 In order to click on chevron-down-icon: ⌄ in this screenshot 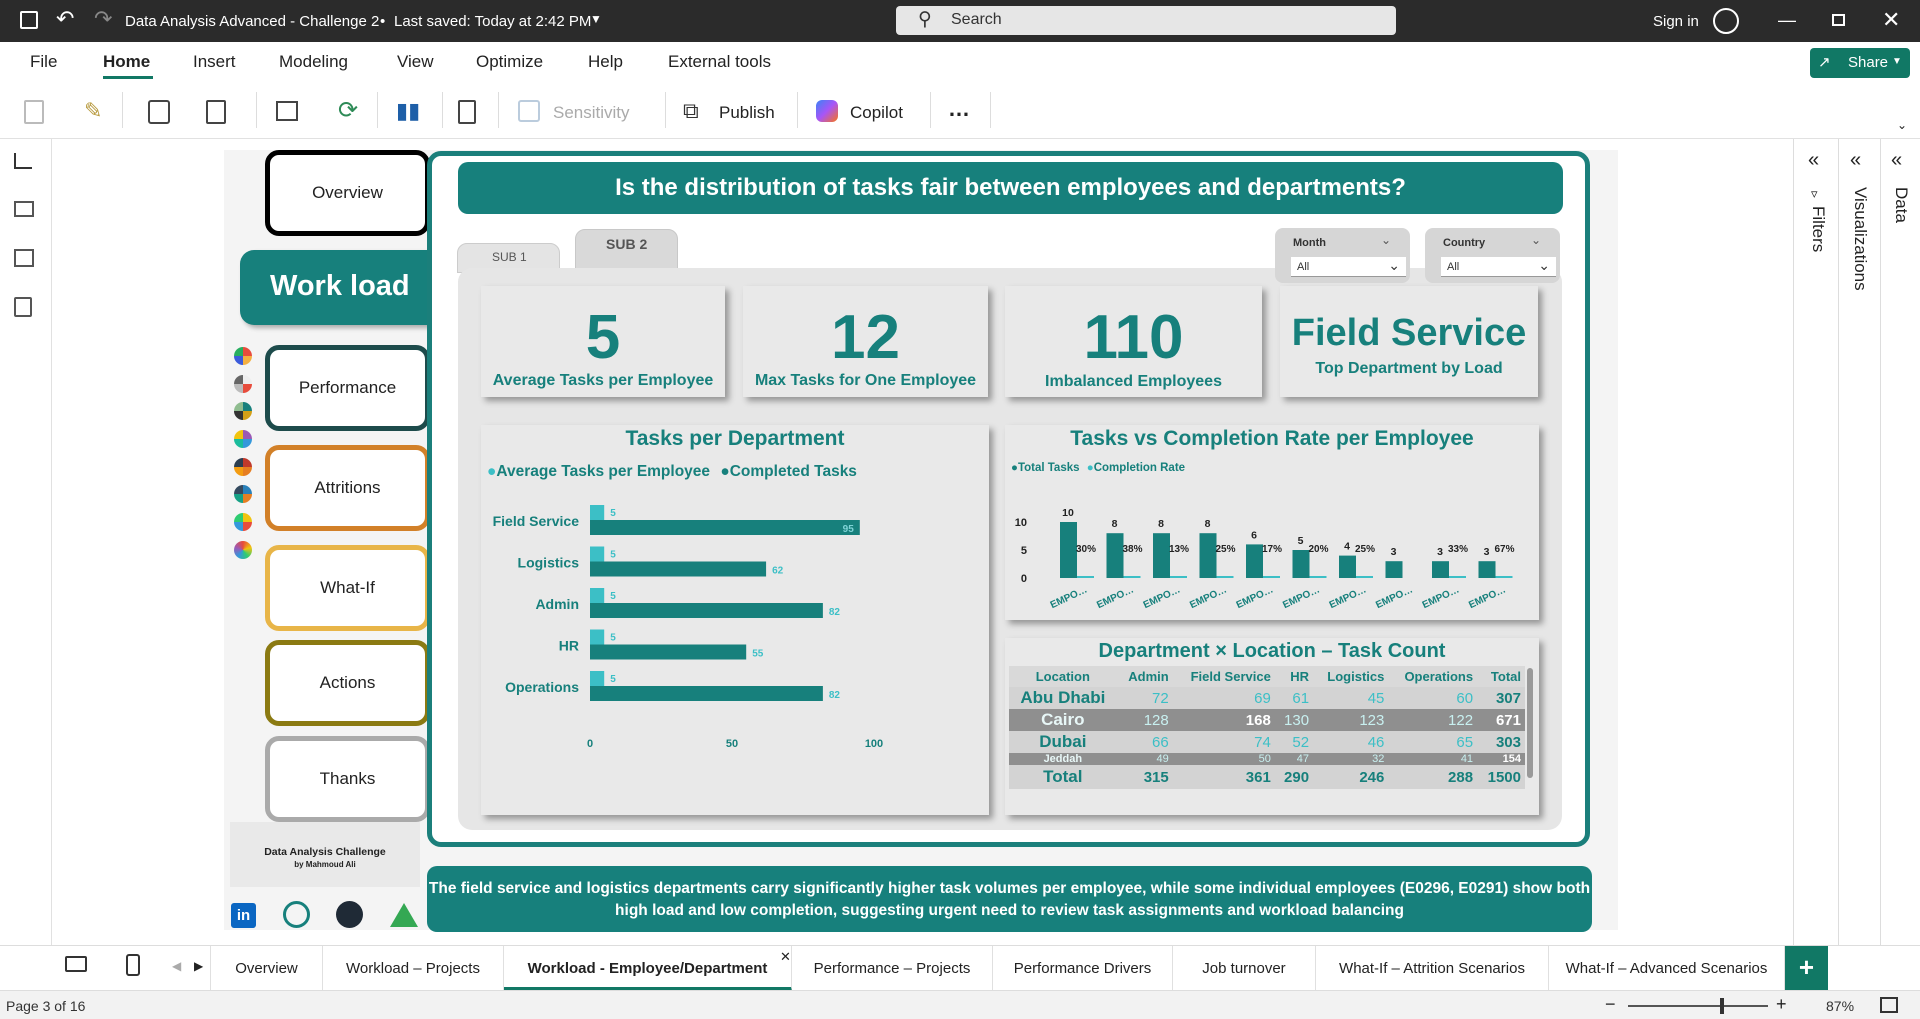, I will do `click(1536, 240)`.